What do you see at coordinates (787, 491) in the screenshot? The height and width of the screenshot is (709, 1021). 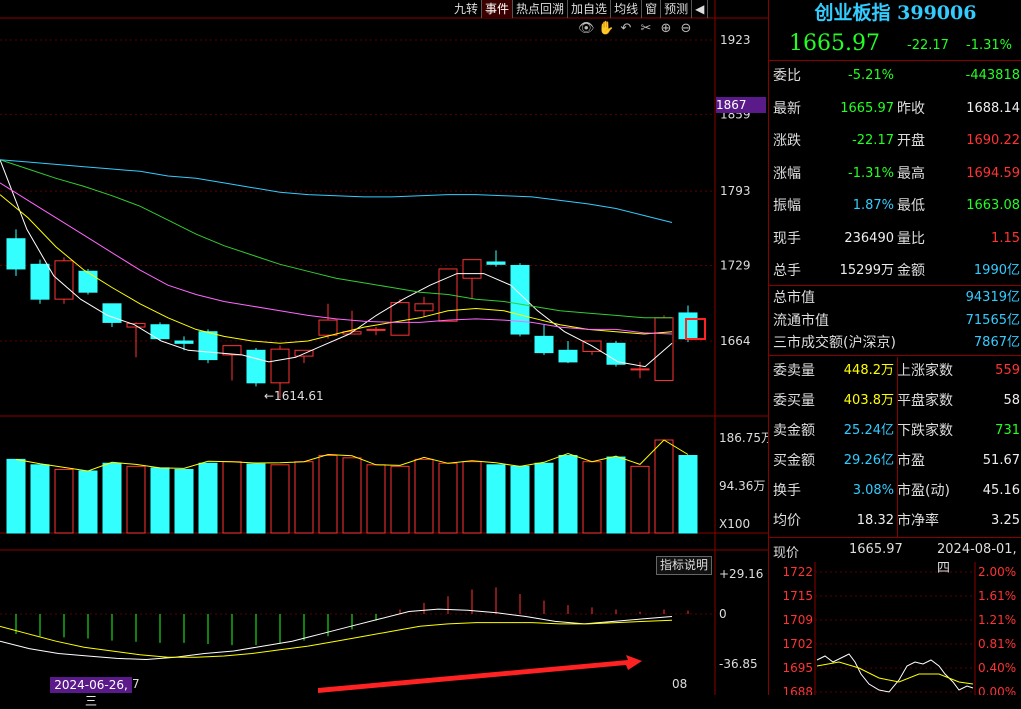 I see `stat-label: 换手` at bounding box center [787, 491].